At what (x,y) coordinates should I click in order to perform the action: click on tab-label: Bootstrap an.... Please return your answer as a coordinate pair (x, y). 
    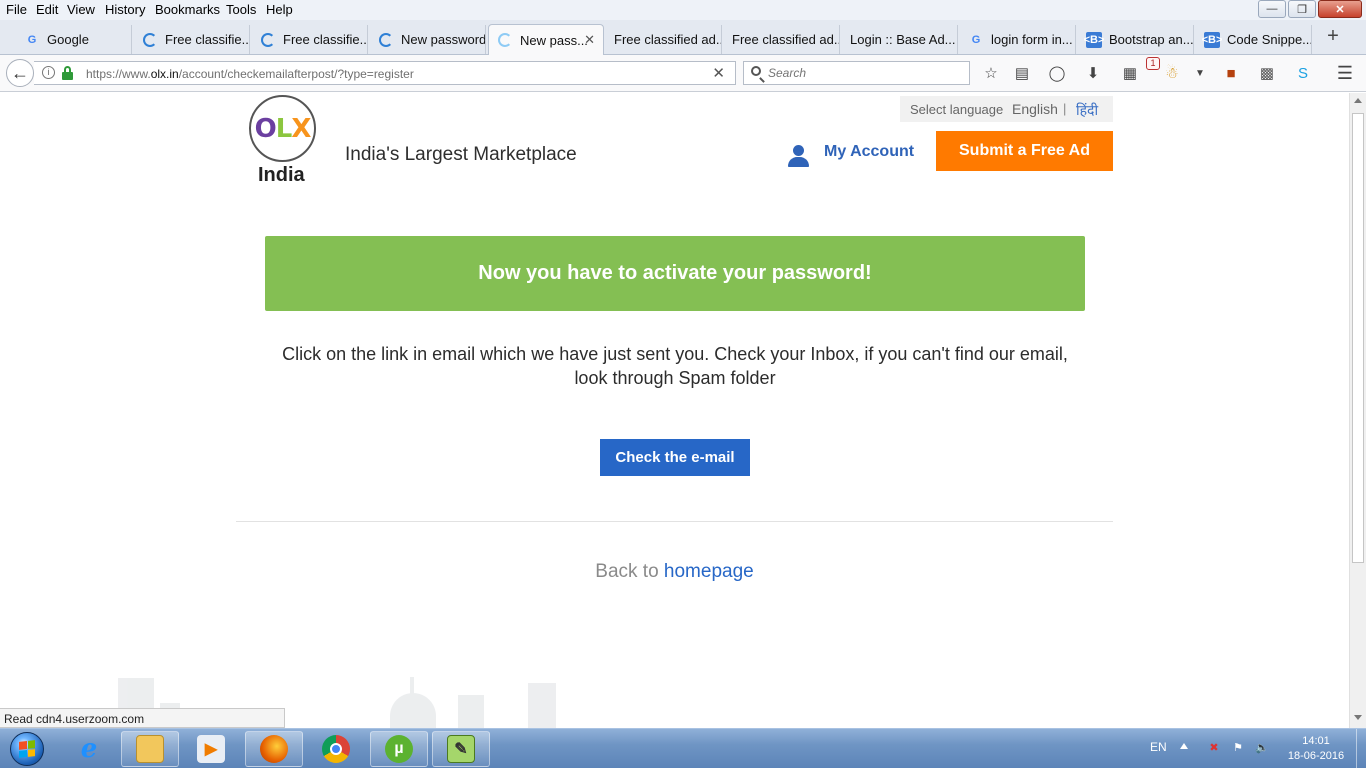
    Looking at the image, I should click on (1151, 39).